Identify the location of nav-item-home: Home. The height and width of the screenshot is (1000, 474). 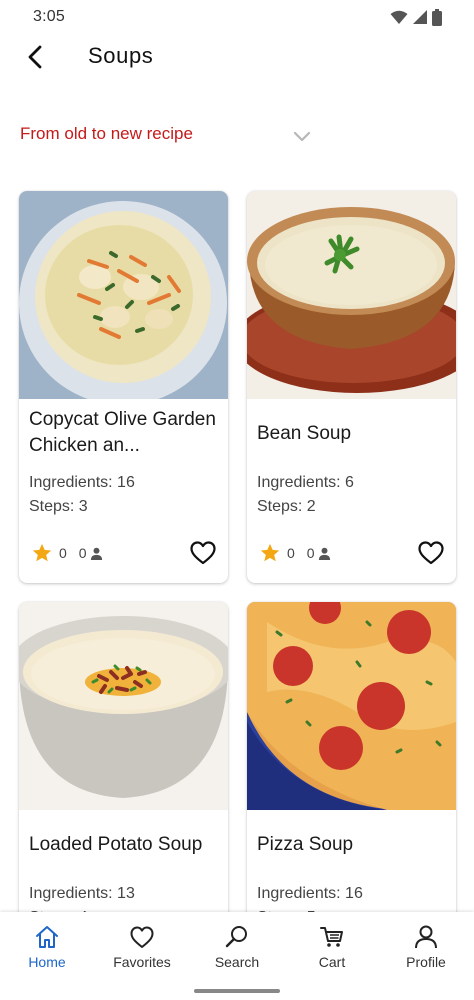
(47, 954).